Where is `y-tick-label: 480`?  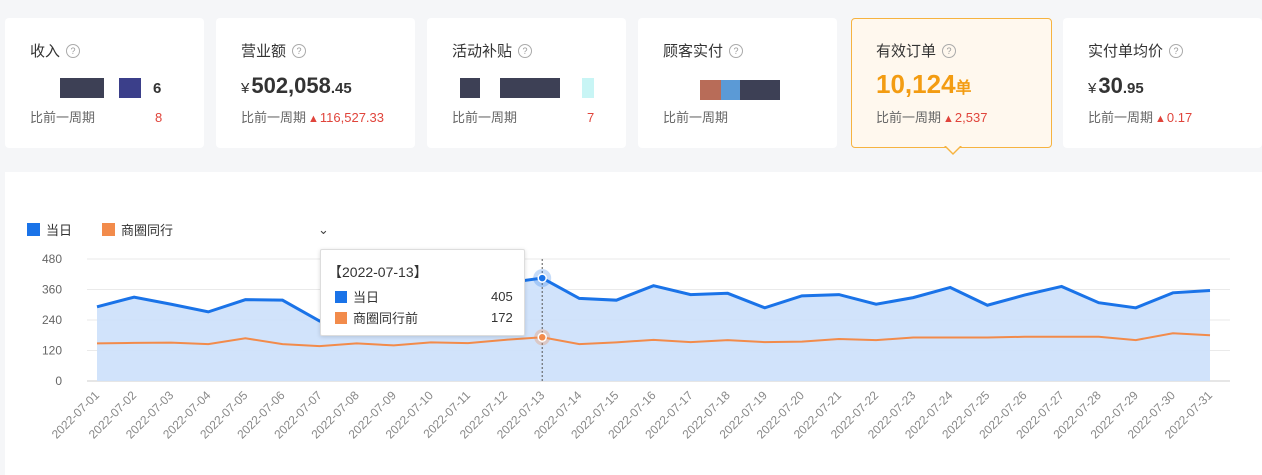 y-tick-label: 480 is located at coordinates (52, 259).